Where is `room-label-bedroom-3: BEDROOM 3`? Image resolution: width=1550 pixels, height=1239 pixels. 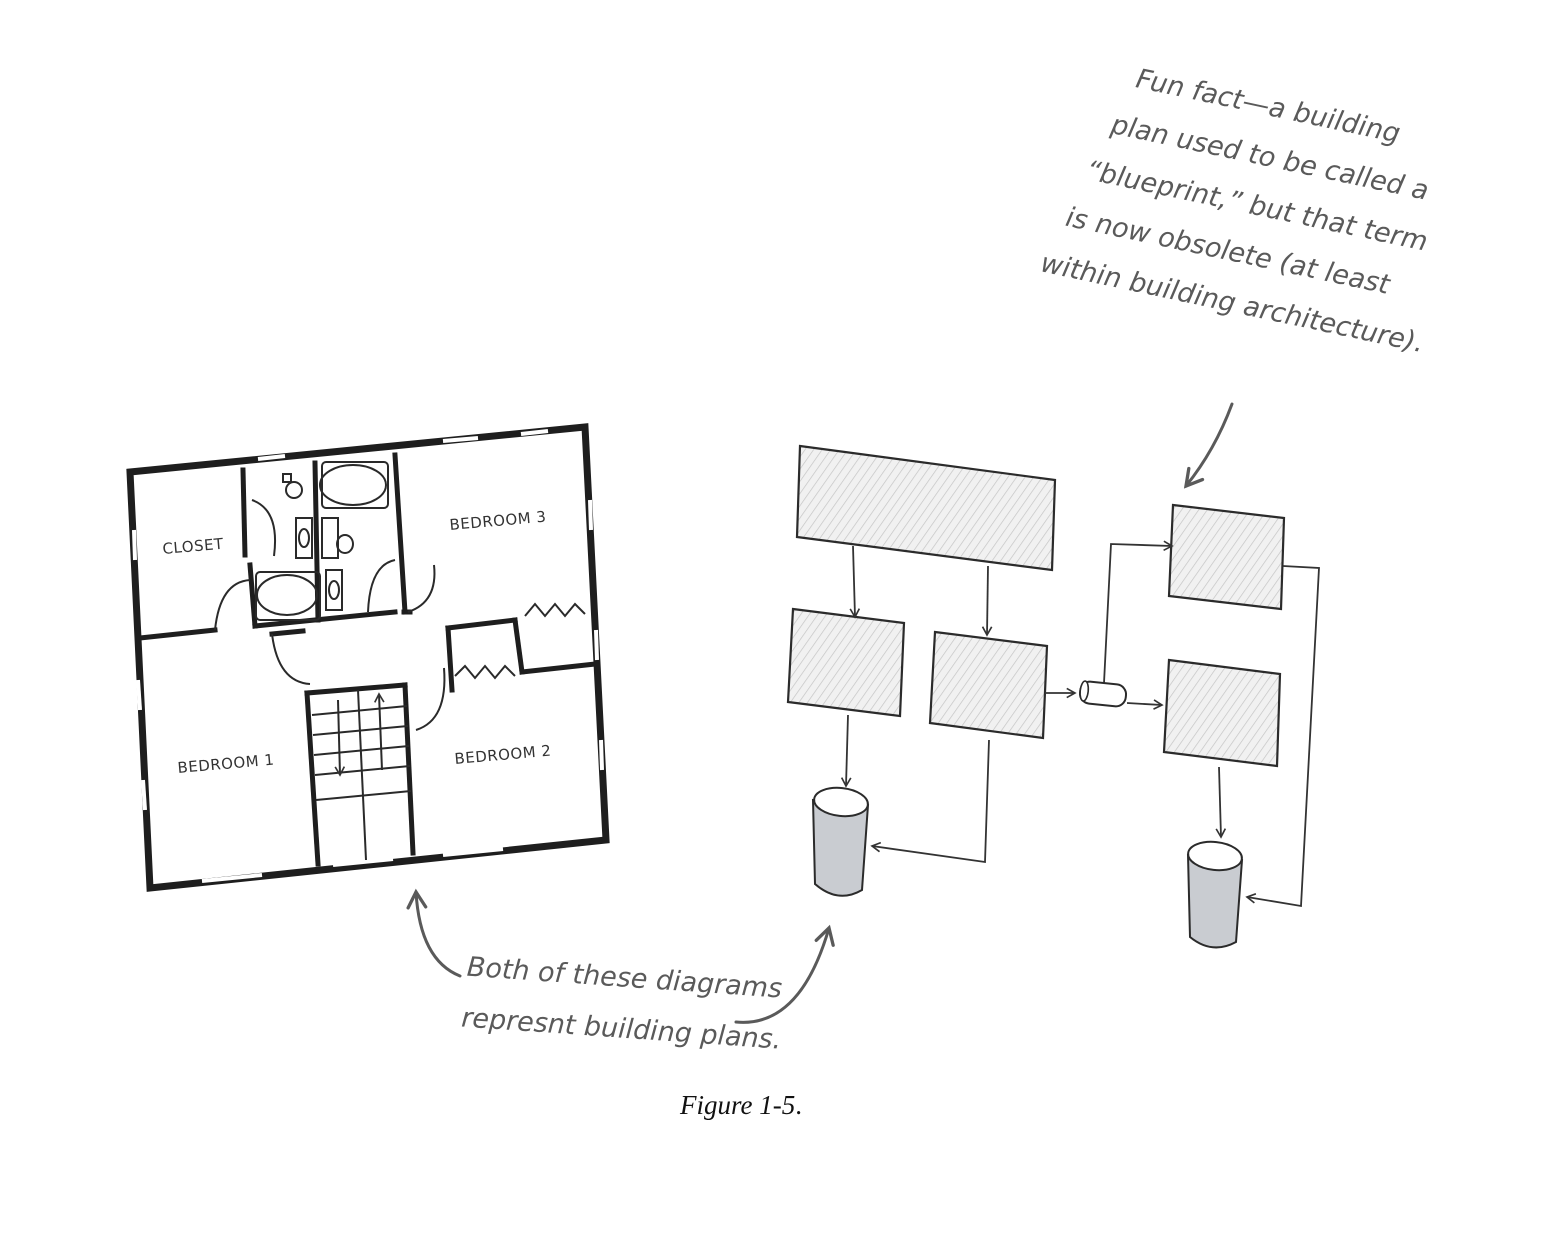
room-label-bedroom-3: BEDROOM 3 is located at coordinates (498, 521).